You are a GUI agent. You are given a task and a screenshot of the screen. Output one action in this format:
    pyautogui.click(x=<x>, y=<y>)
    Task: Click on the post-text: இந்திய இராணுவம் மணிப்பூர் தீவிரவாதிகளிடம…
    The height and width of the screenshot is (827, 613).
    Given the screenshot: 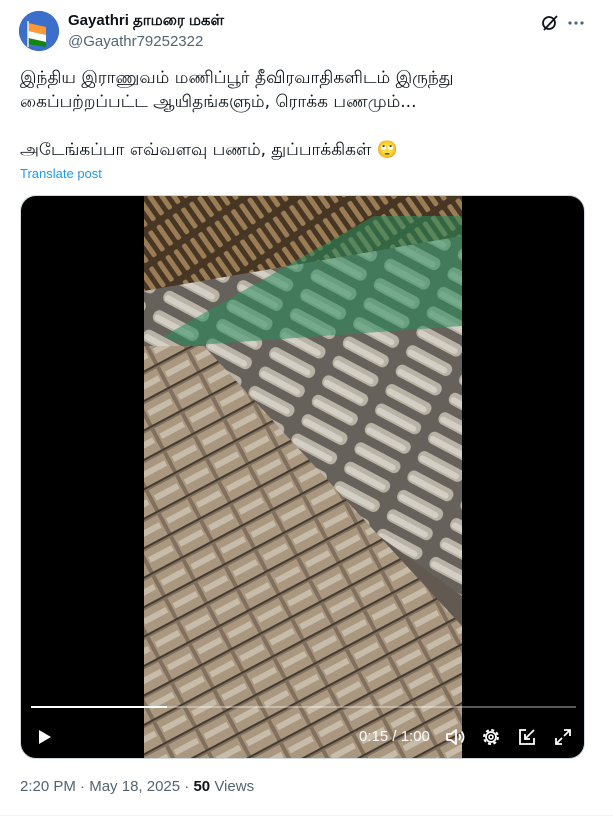 What is the action you would take?
    pyautogui.click(x=237, y=114)
    